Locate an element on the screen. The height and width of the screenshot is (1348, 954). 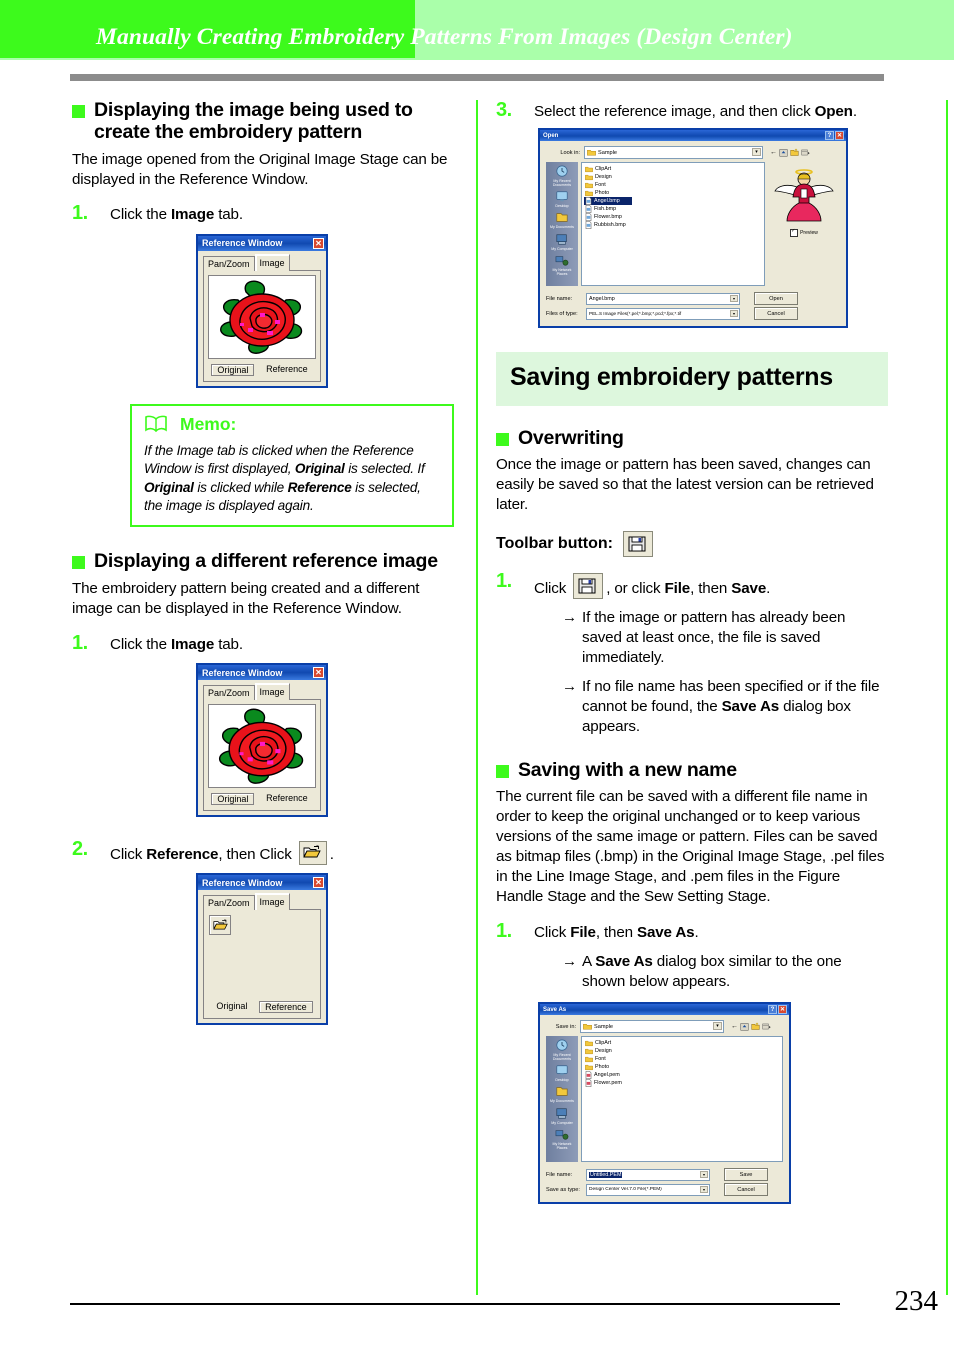
list-item: Flower.pem is located at coordinates (682, 1083).